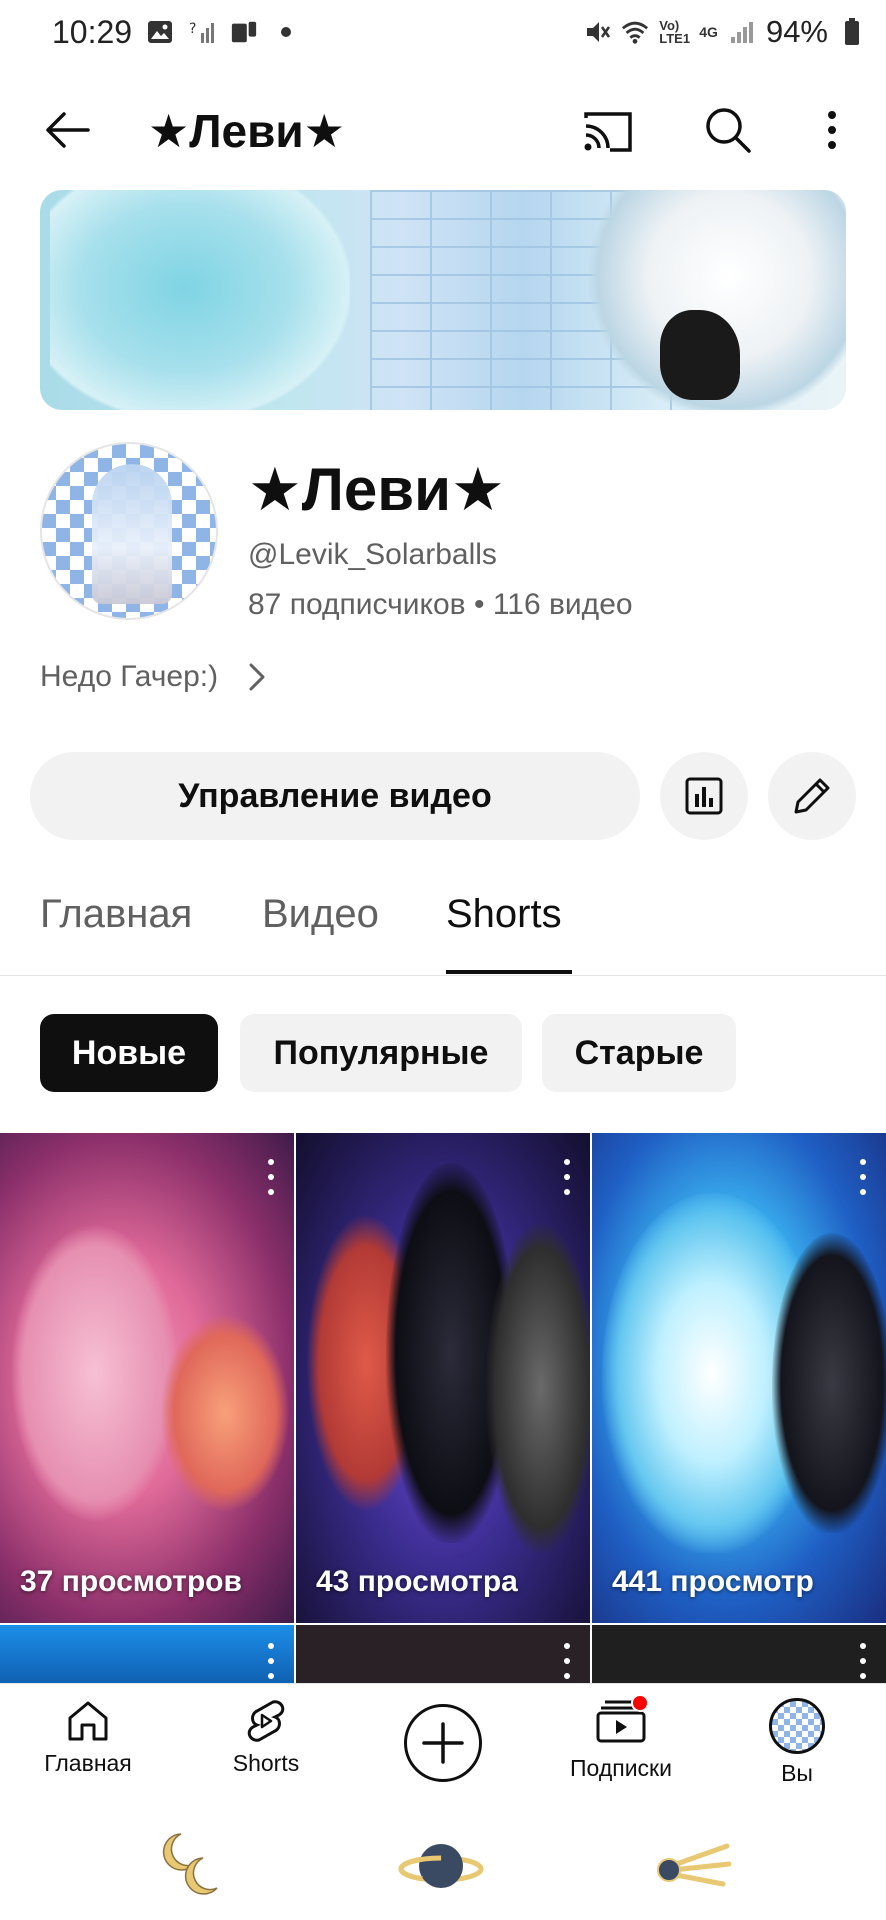  I want to click on cast-icon, so click(608, 132).